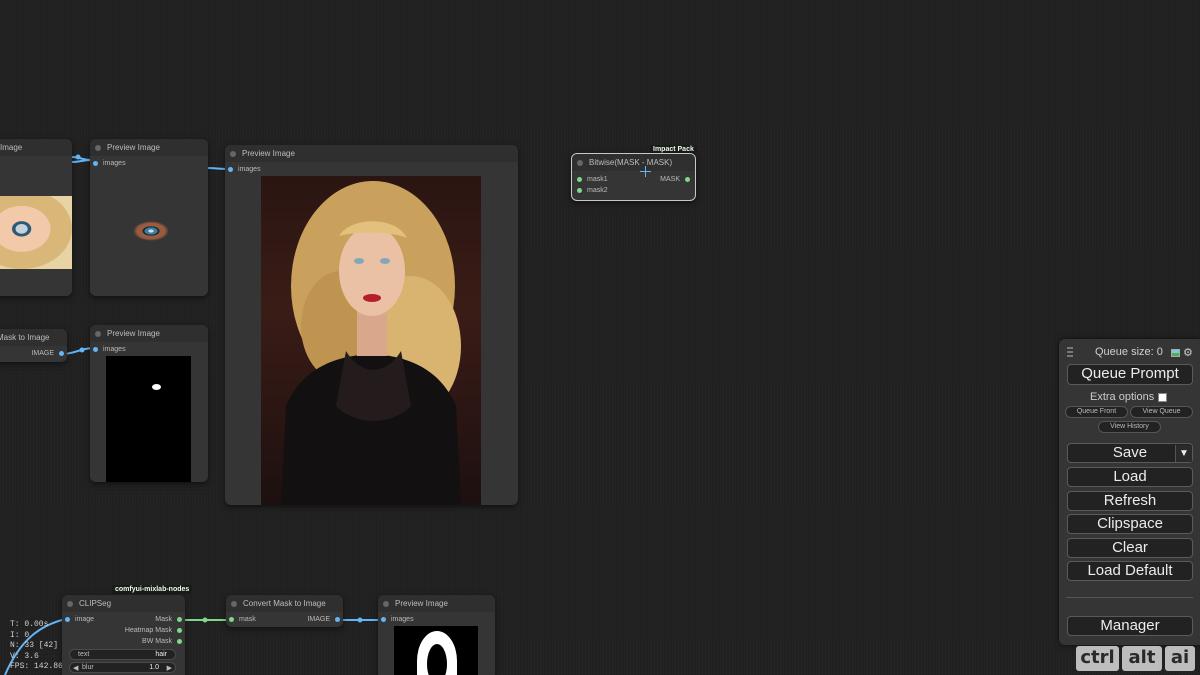  Describe the element at coordinates (157, 641) in the screenshot. I see `output-bw-mask: BW Mask` at that location.